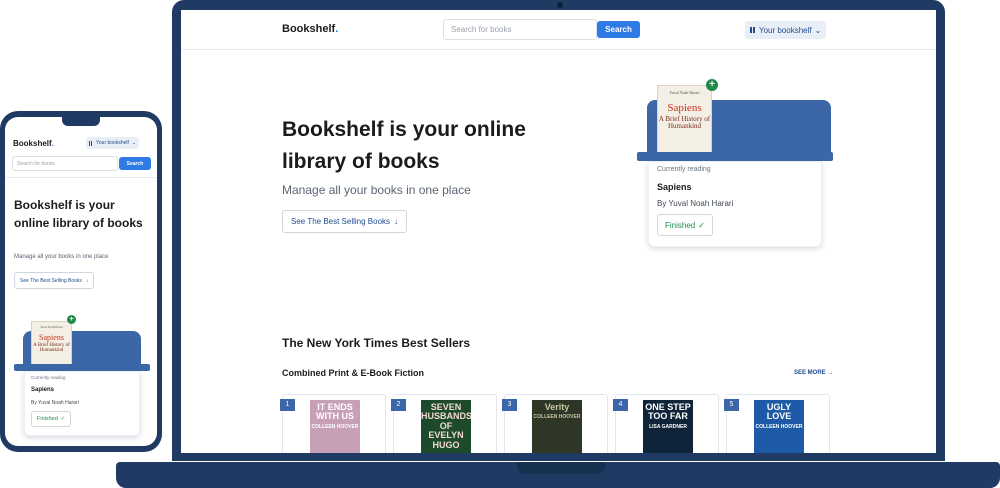  Describe the element at coordinates (668, 412) in the screenshot. I see `cover-title: ONE STEP TOO FAR` at that location.